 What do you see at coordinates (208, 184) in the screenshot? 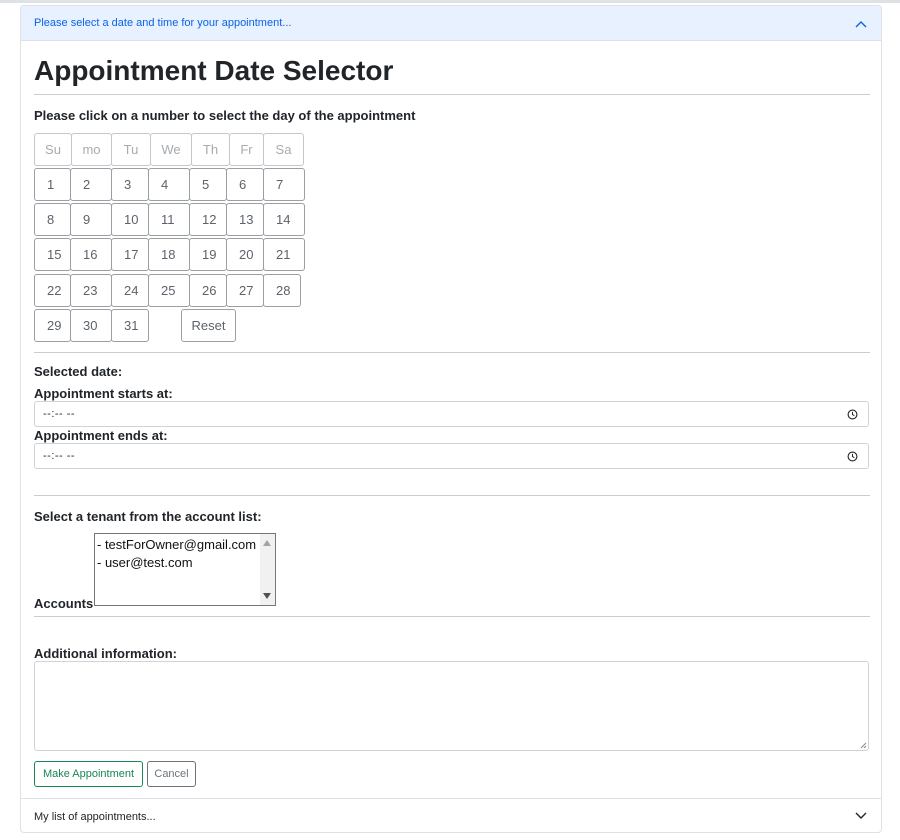
I see `day-cell: 5` at bounding box center [208, 184].